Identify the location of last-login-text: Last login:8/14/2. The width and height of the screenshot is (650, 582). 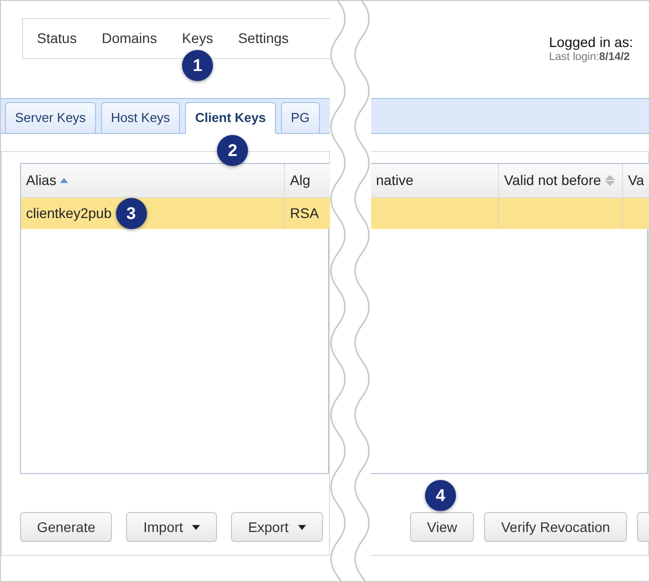
(590, 57).